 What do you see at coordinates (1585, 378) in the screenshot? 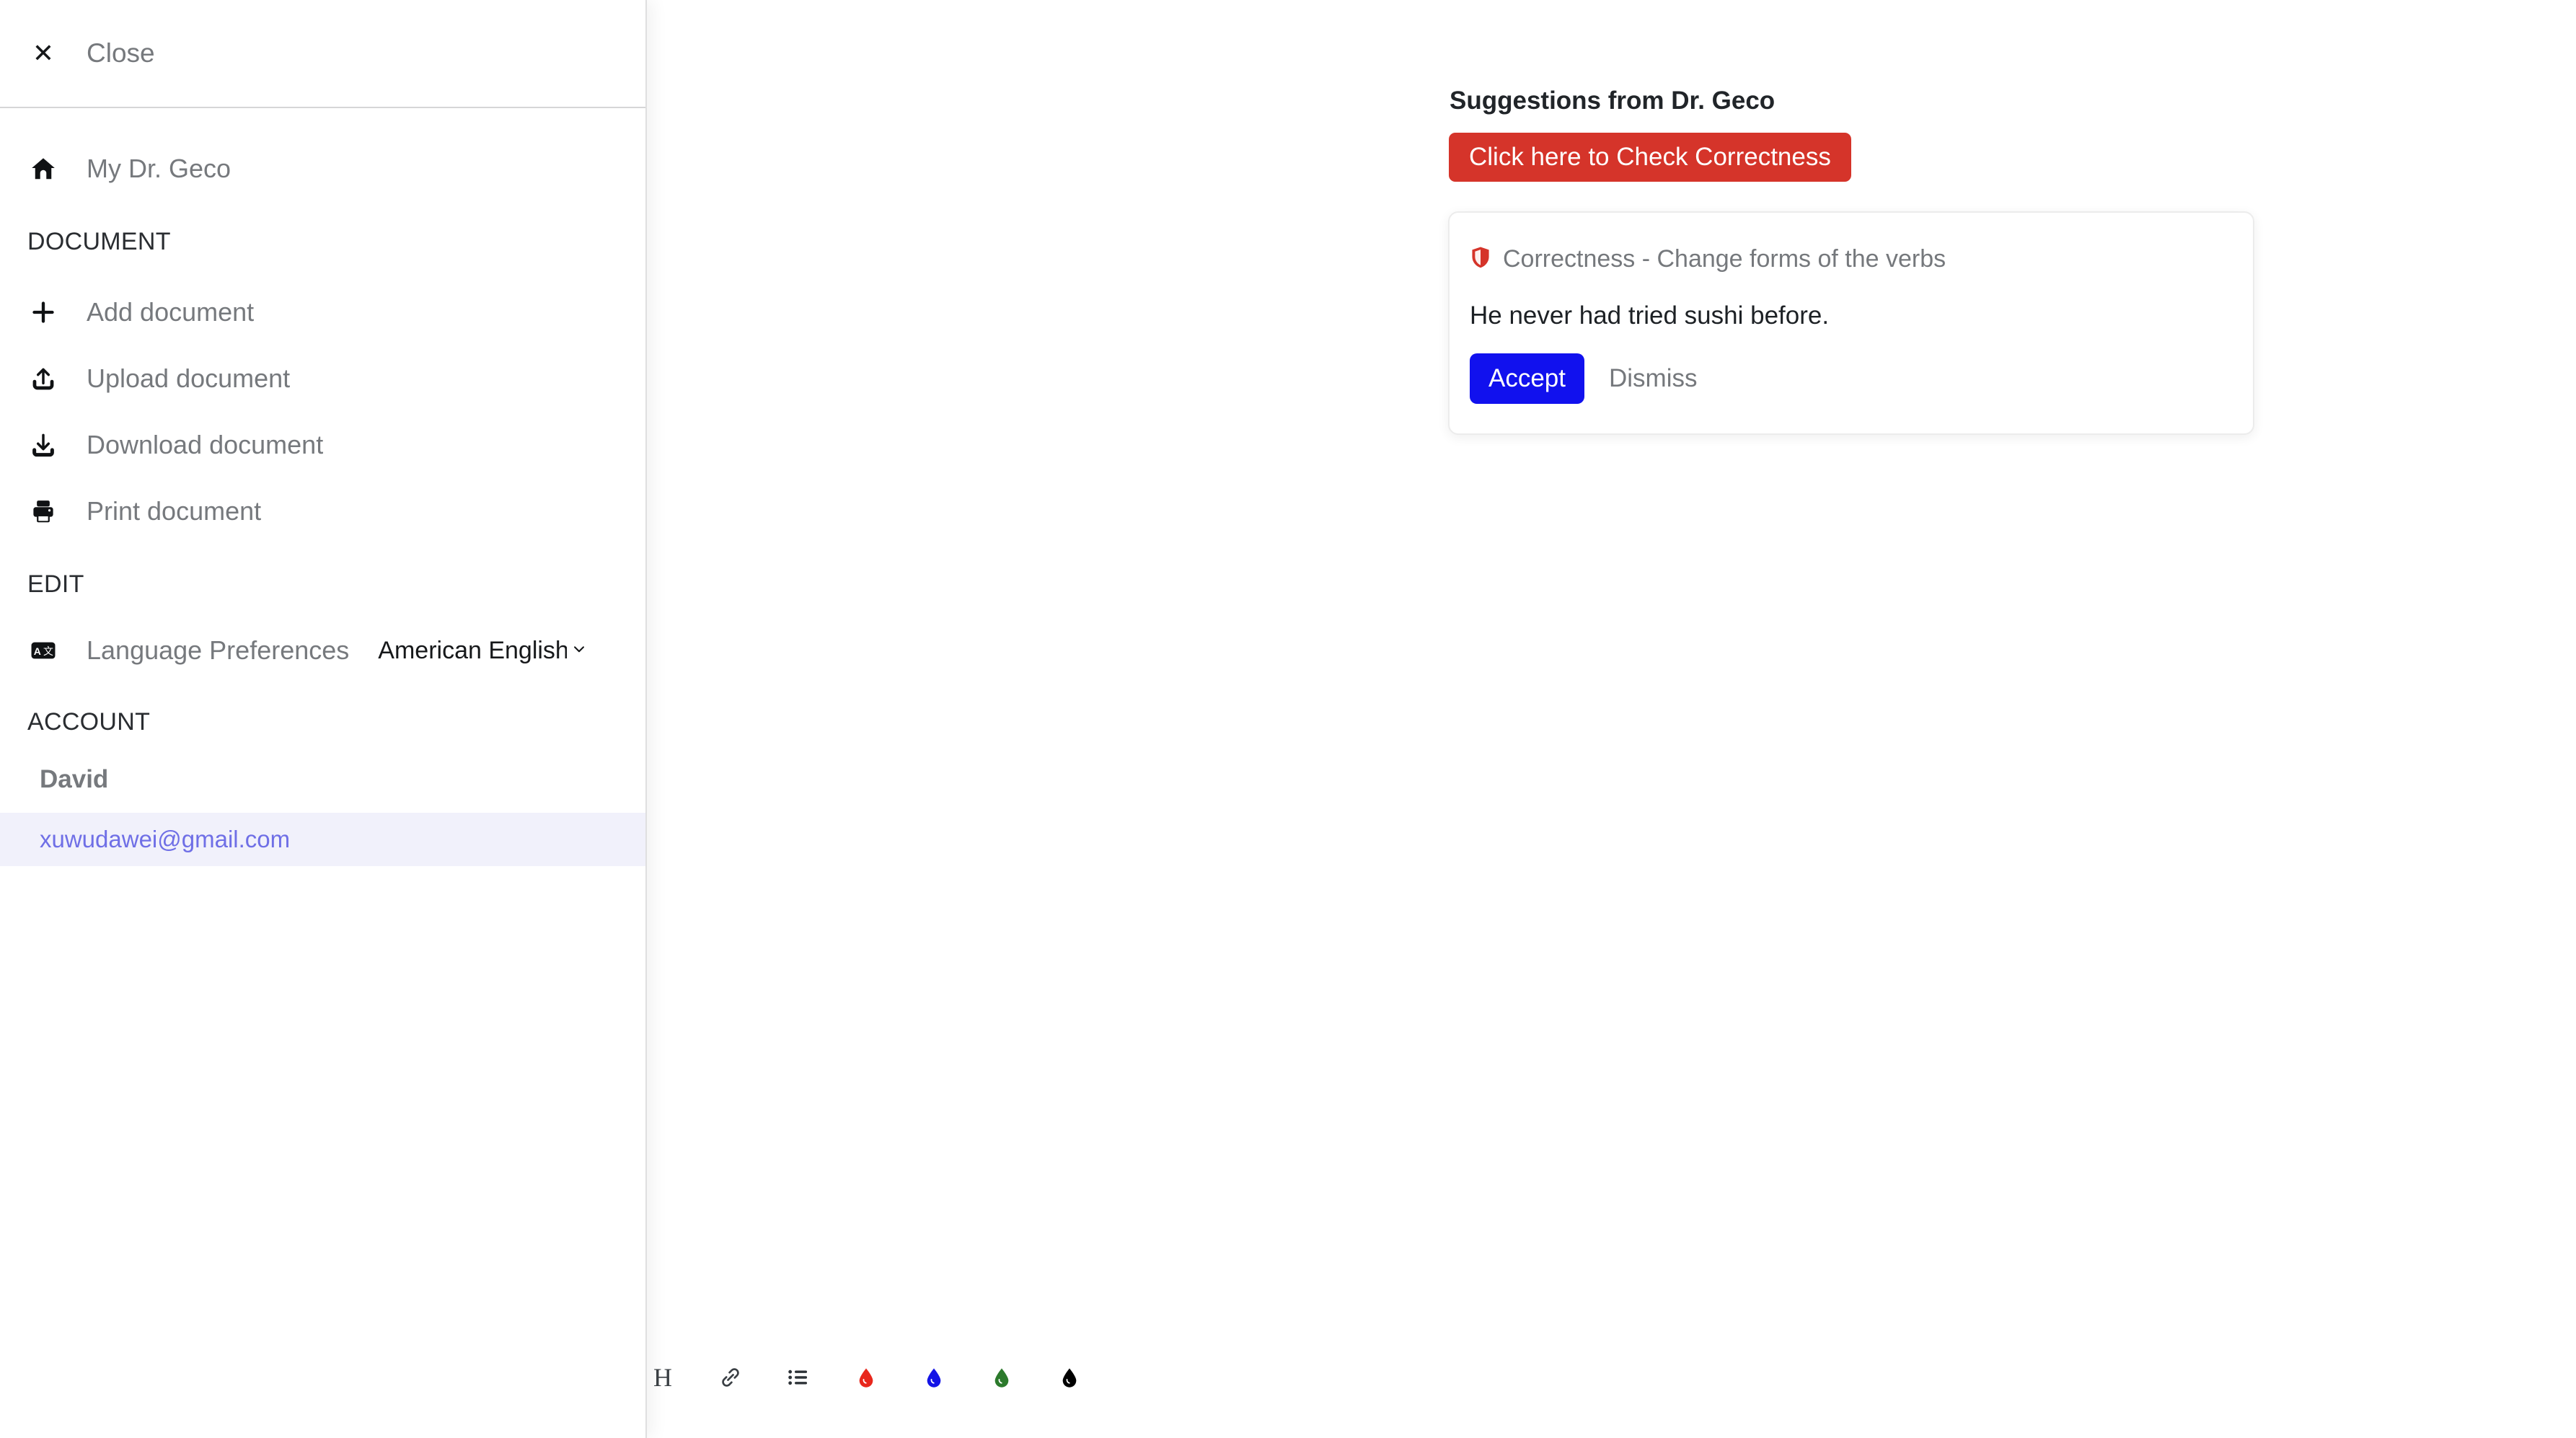
I see `suggestion-actions: Accept Dismiss` at bounding box center [1585, 378].